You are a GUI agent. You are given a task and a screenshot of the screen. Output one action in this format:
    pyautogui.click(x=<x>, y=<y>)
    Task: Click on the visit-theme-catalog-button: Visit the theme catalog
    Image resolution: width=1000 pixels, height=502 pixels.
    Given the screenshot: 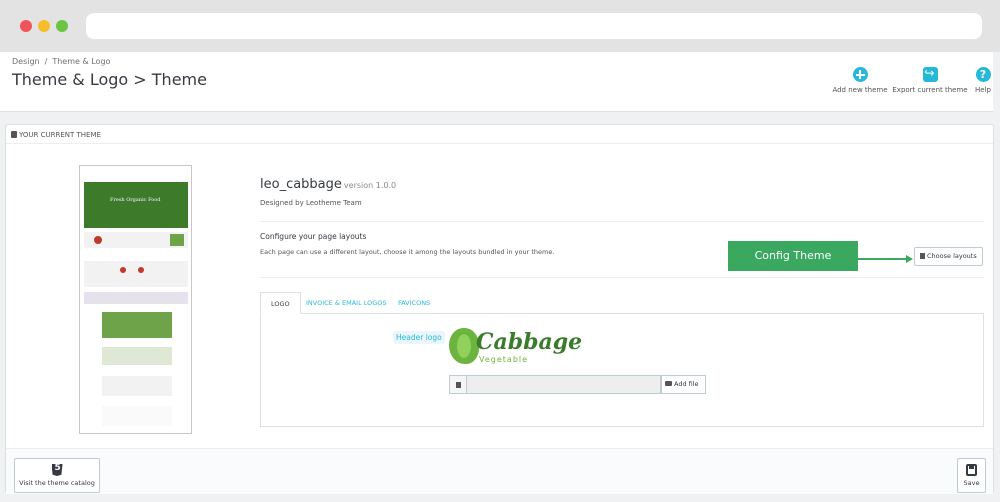 What is the action you would take?
    pyautogui.click(x=57, y=475)
    